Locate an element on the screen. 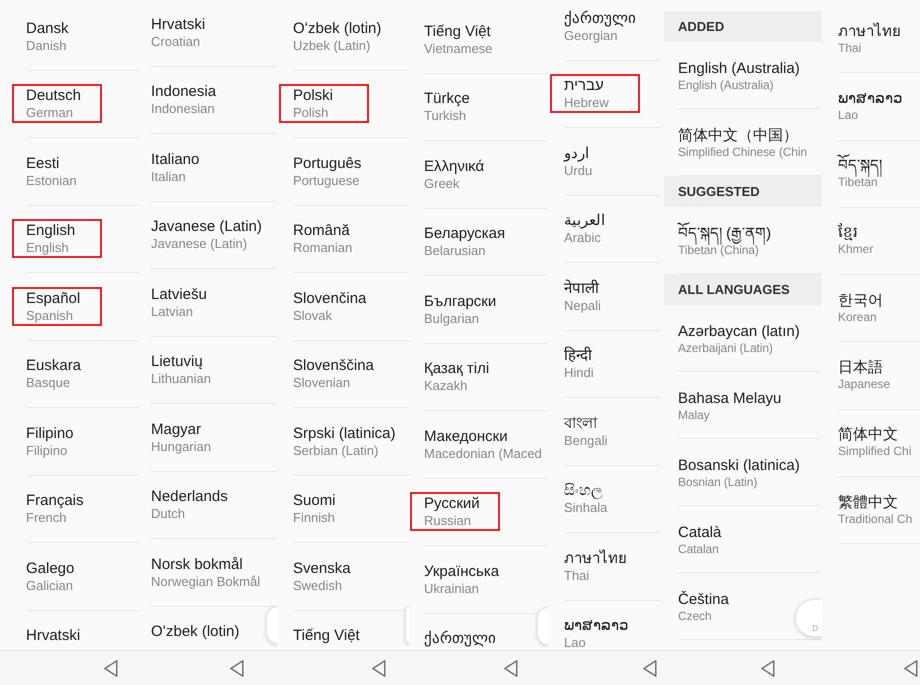  language-name: Беларуская is located at coordinates (465, 233).